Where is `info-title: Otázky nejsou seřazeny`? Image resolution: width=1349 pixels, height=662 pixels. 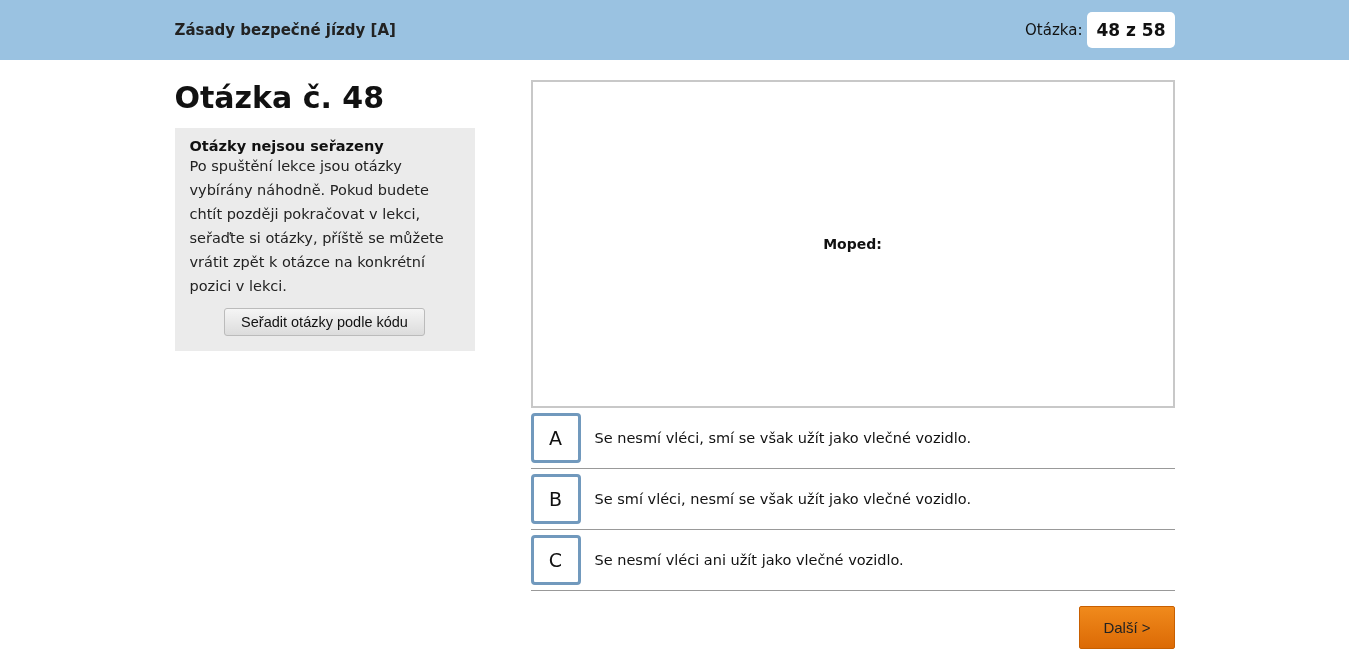 info-title: Otázky nejsou seřazeny is located at coordinates (287, 146).